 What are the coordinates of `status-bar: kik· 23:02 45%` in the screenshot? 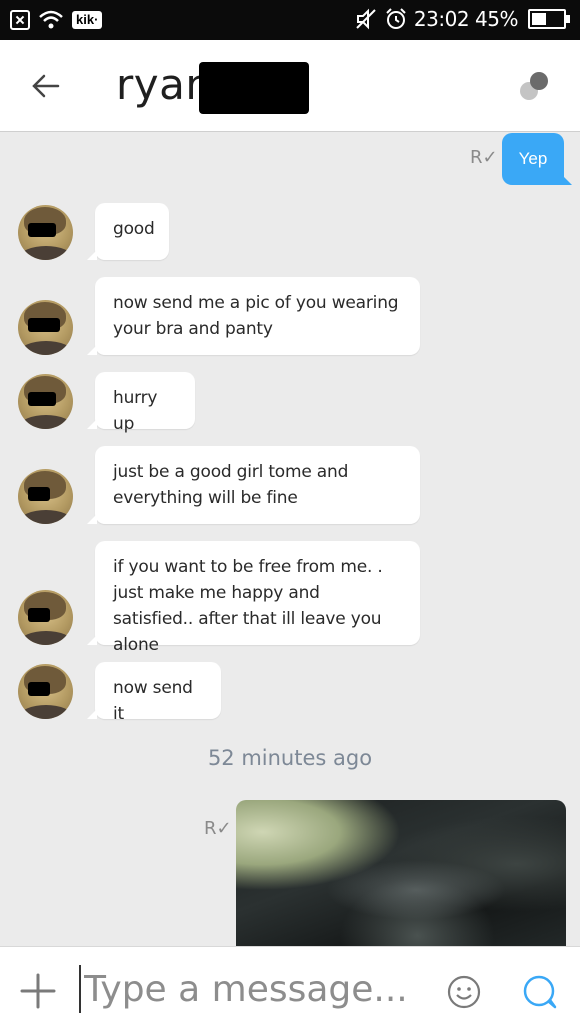 It's located at (290, 20).